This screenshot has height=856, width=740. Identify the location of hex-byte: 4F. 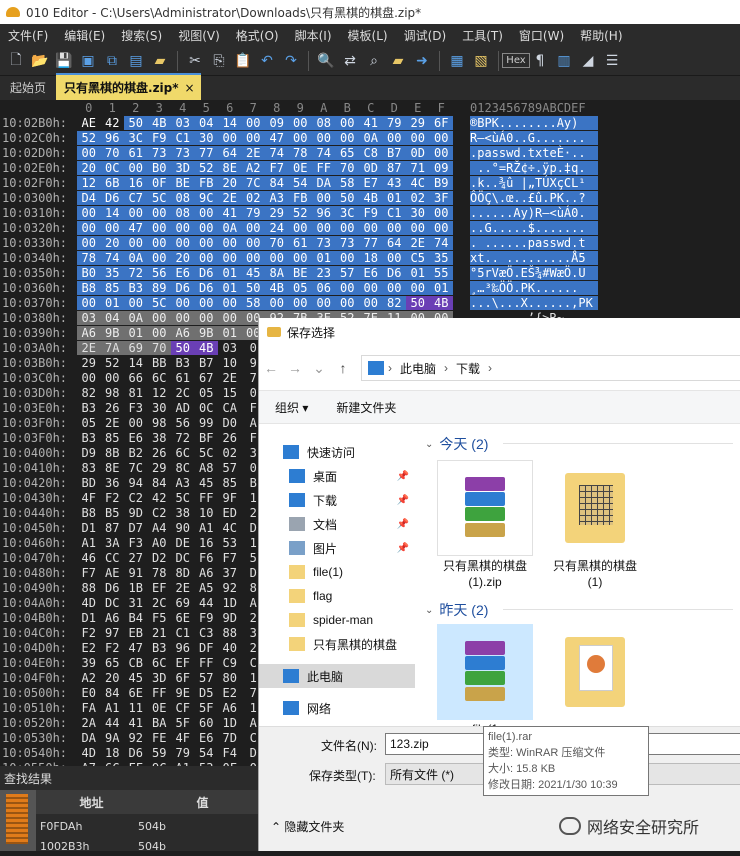
(89, 498).